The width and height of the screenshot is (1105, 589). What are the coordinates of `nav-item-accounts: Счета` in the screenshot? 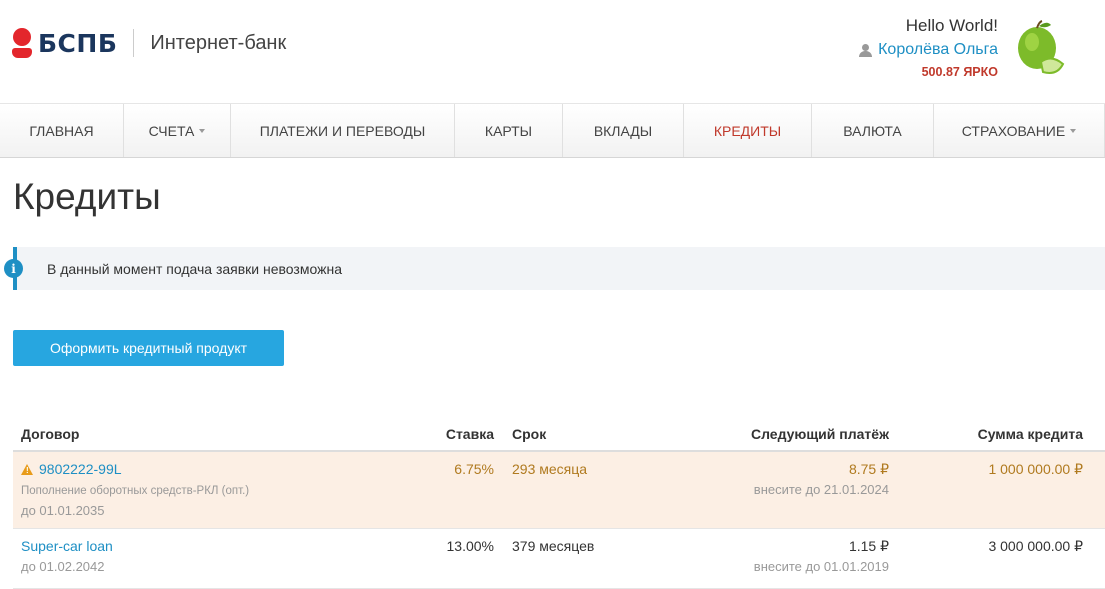 It's located at (177, 130).